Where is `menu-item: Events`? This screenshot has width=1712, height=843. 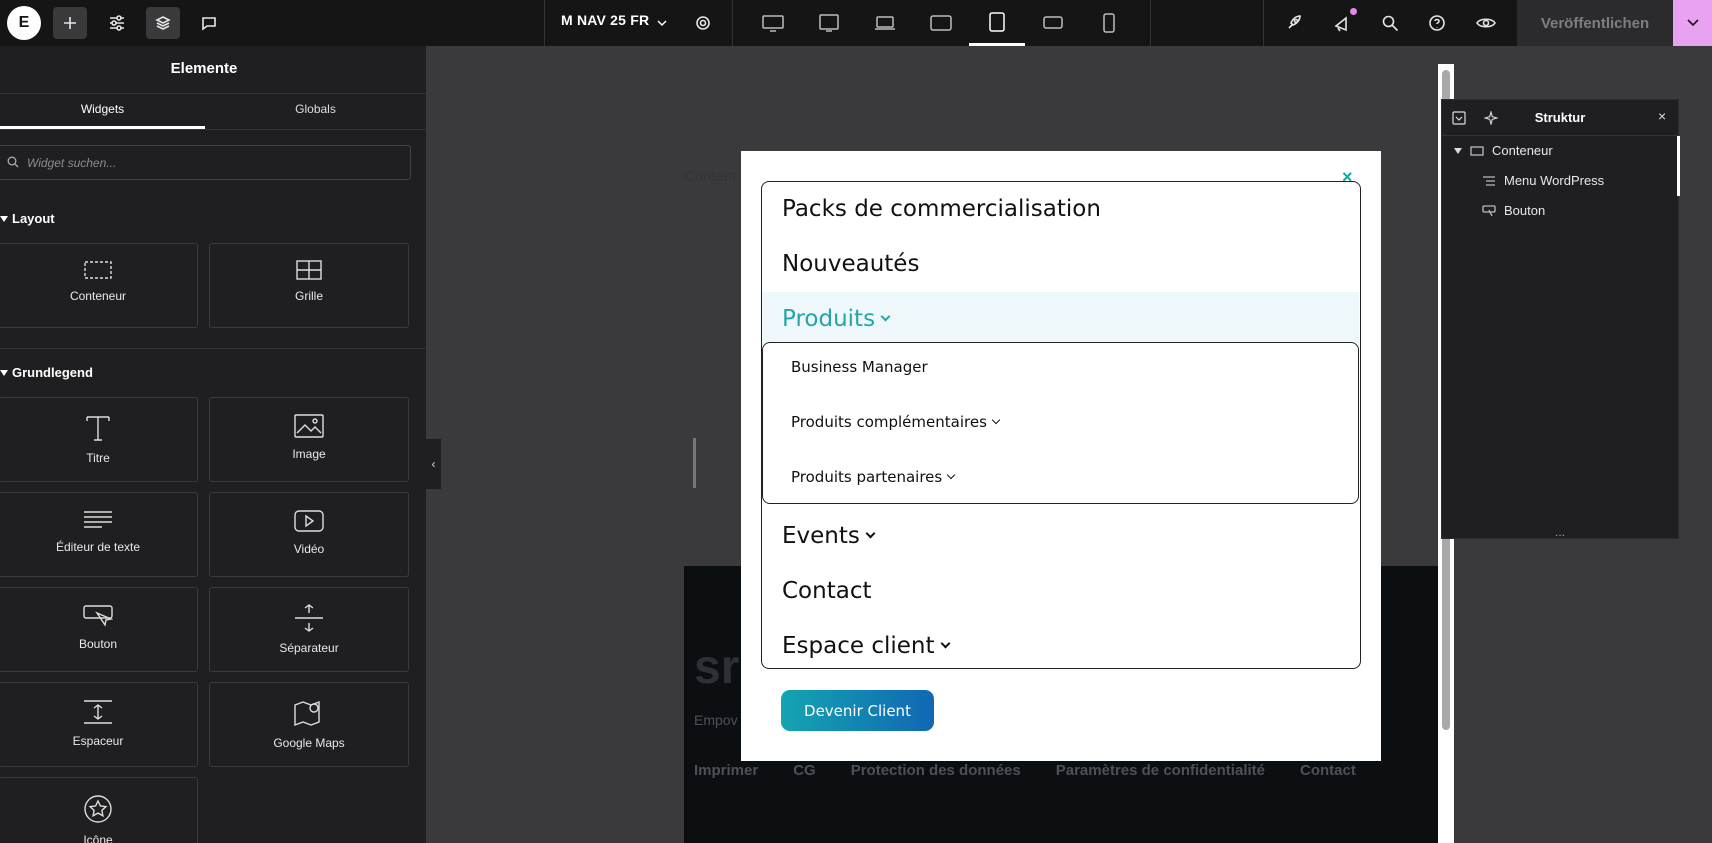 menu-item: Events is located at coordinates (1060, 536).